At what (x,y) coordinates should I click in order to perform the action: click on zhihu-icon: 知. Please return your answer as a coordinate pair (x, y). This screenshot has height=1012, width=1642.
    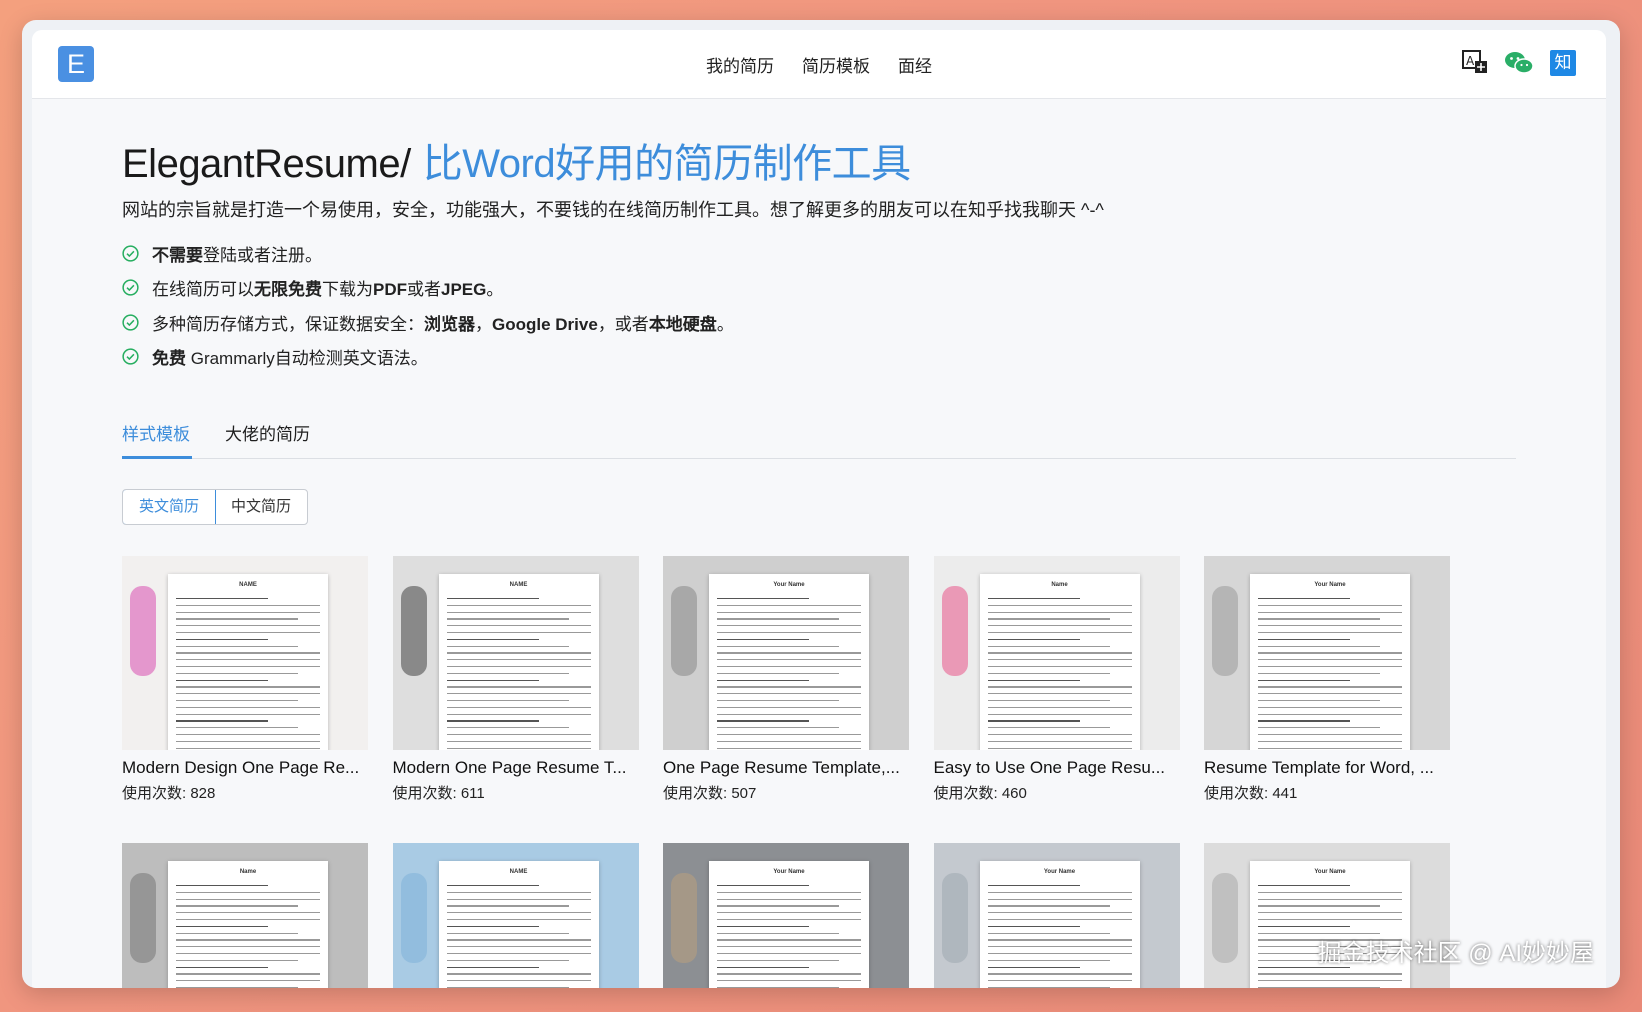
    Looking at the image, I should click on (1563, 63).